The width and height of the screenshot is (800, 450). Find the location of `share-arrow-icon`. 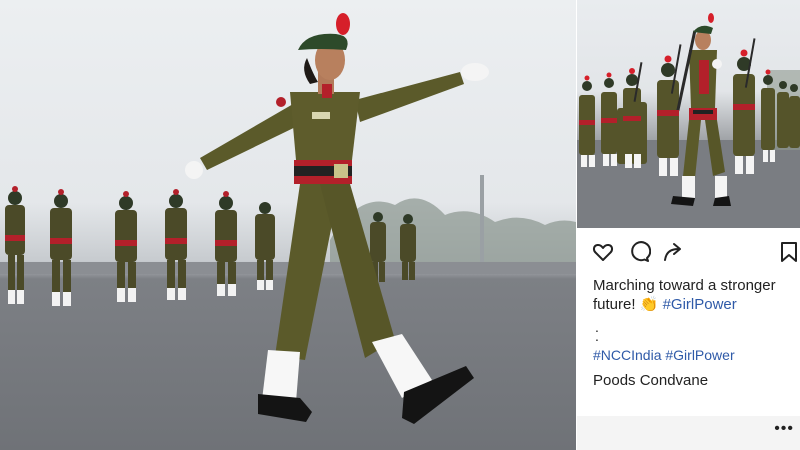

share-arrow-icon is located at coordinates (673, 252).